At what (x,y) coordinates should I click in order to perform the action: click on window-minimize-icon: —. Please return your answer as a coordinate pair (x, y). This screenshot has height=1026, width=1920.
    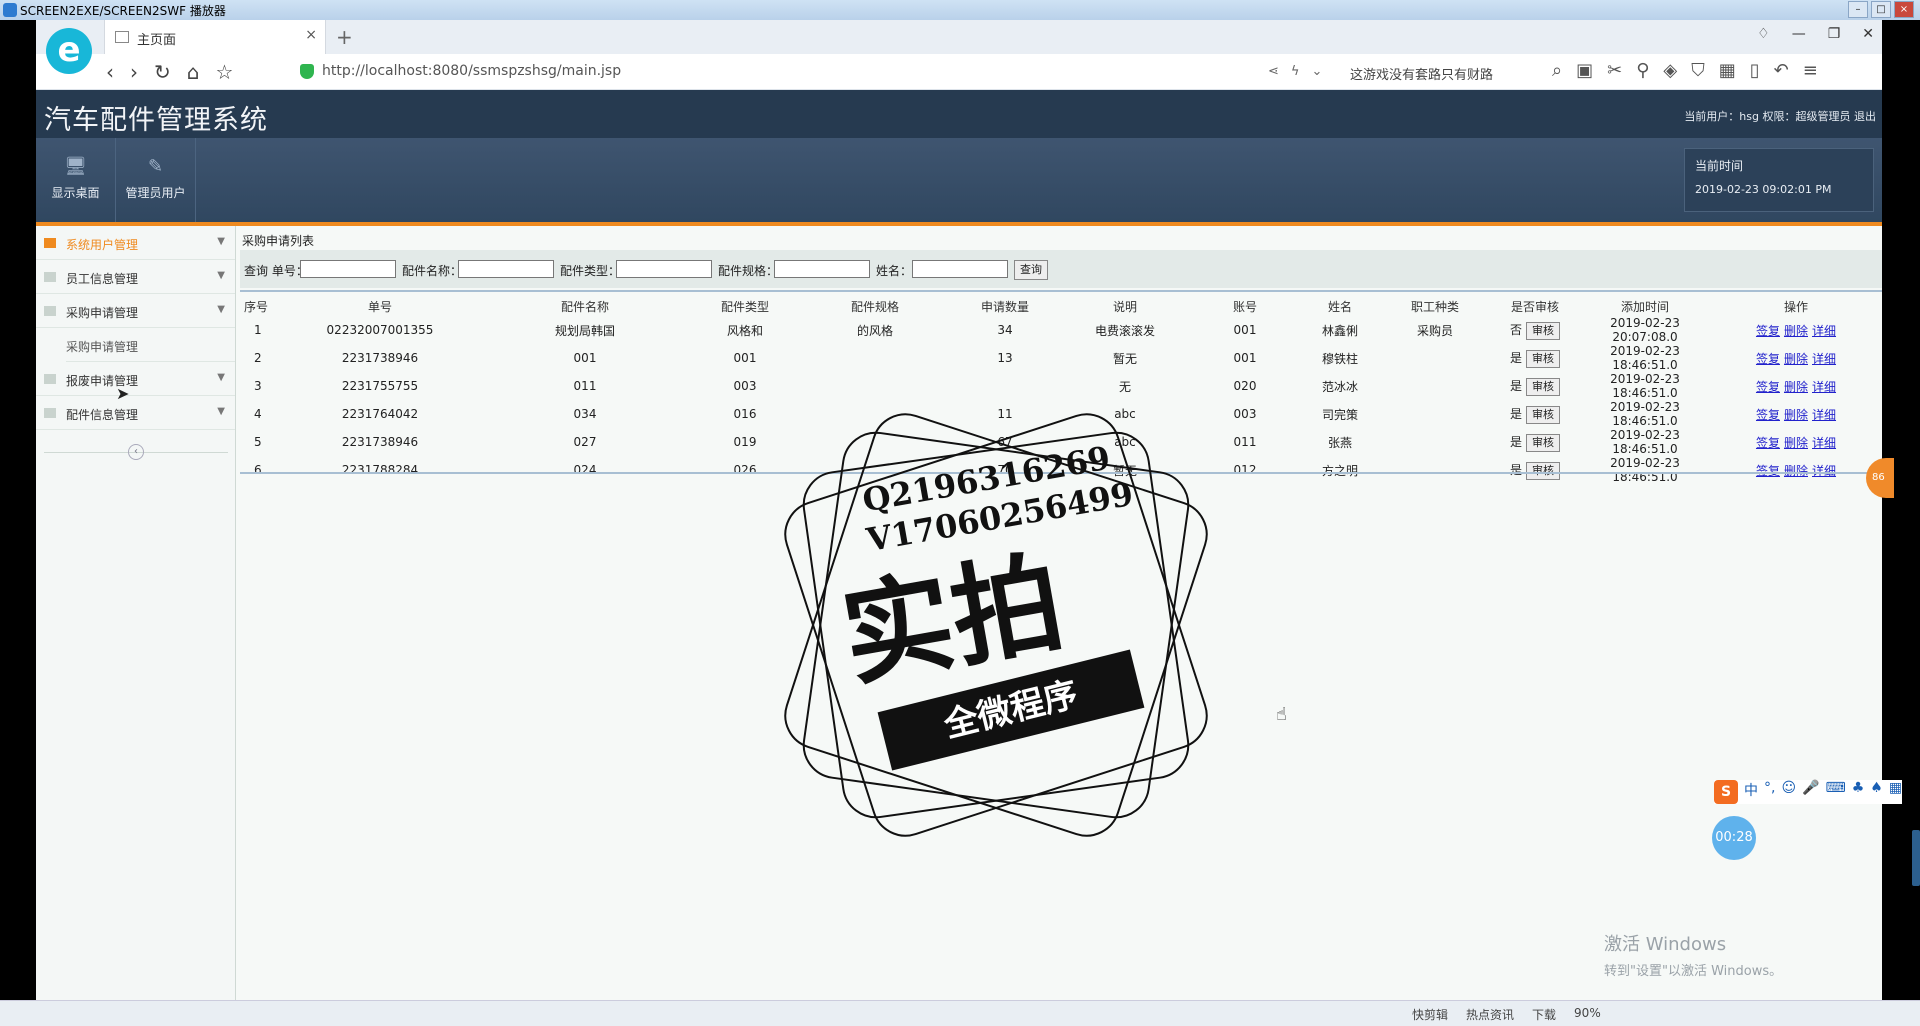
    Looking at the image, I should click on (1799, 34).